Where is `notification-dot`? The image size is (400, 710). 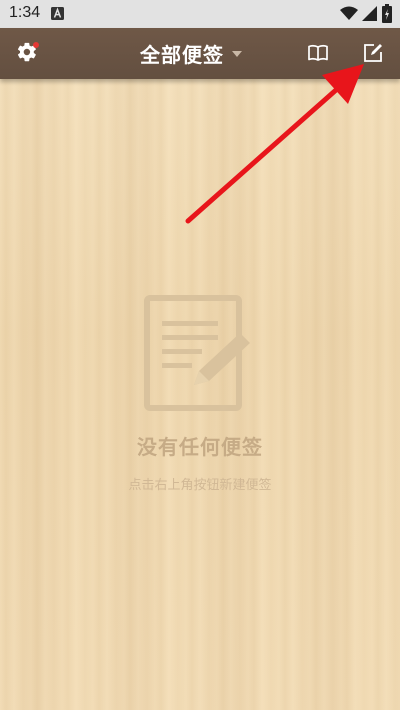
notification-dot is located at coordinates (36, 45).